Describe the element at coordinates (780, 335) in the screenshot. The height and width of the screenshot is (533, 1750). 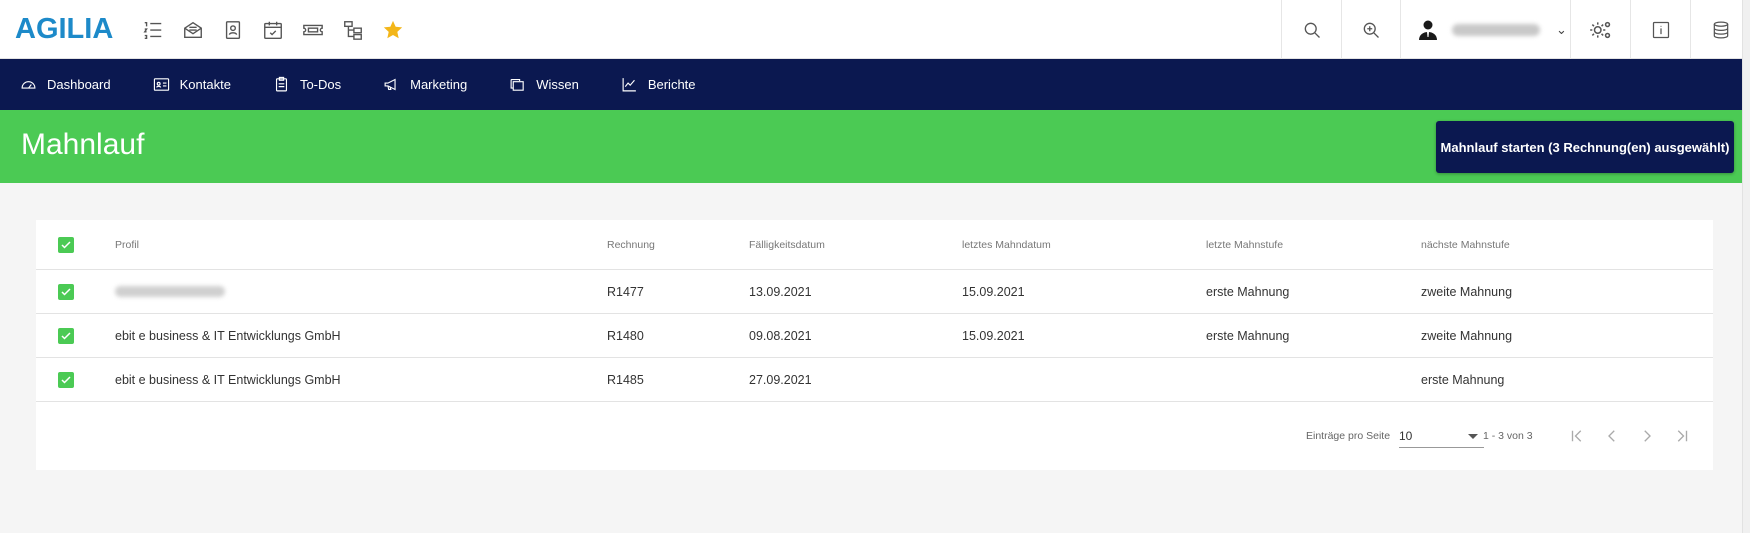
I see `cell-faelligkeitsdatum: 09.08.2021` at that location.